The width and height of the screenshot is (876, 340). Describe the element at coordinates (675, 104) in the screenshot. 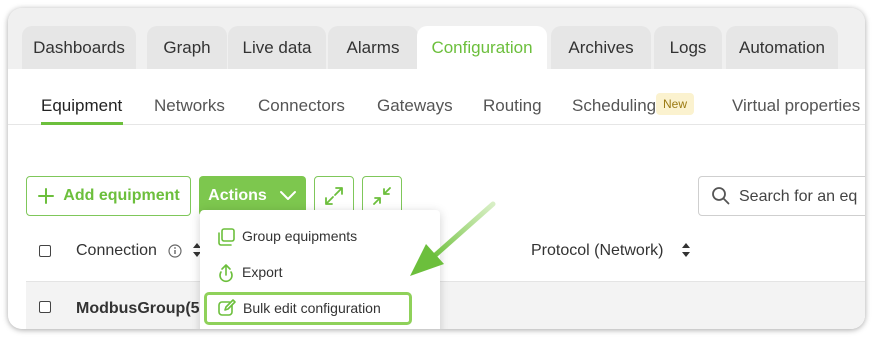

I see `new-badge: New` at that location.